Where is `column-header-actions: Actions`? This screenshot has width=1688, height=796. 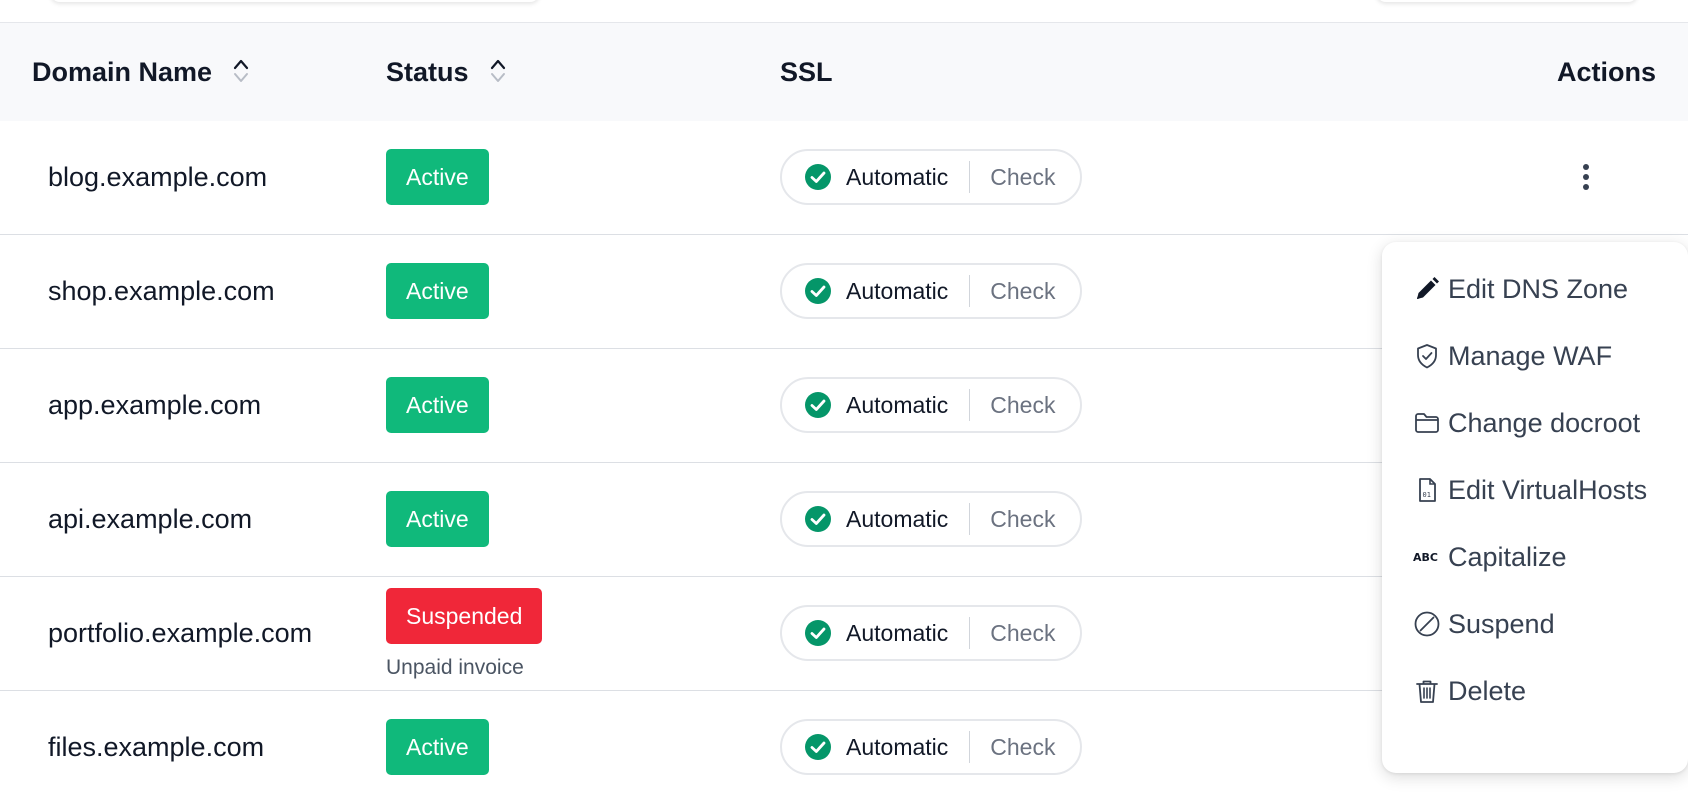
column-header-actions: Actions is located at coordinates (1606, 72).